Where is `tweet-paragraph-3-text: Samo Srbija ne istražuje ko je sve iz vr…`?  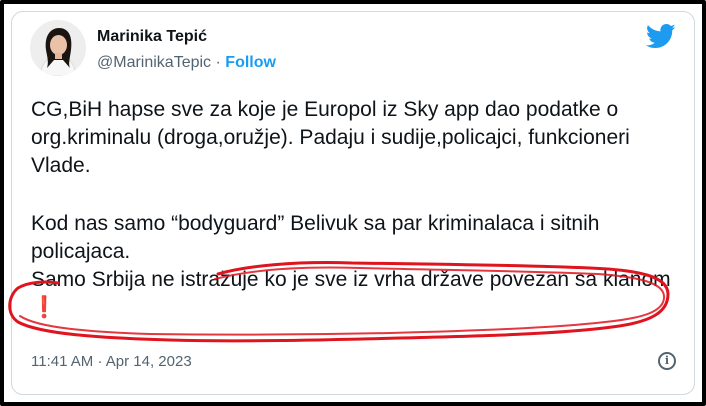 tweet-paragraph-3-text: Samo Srbija ne istražuje ko je sve iz vr… is located at coordinates (351, 279).